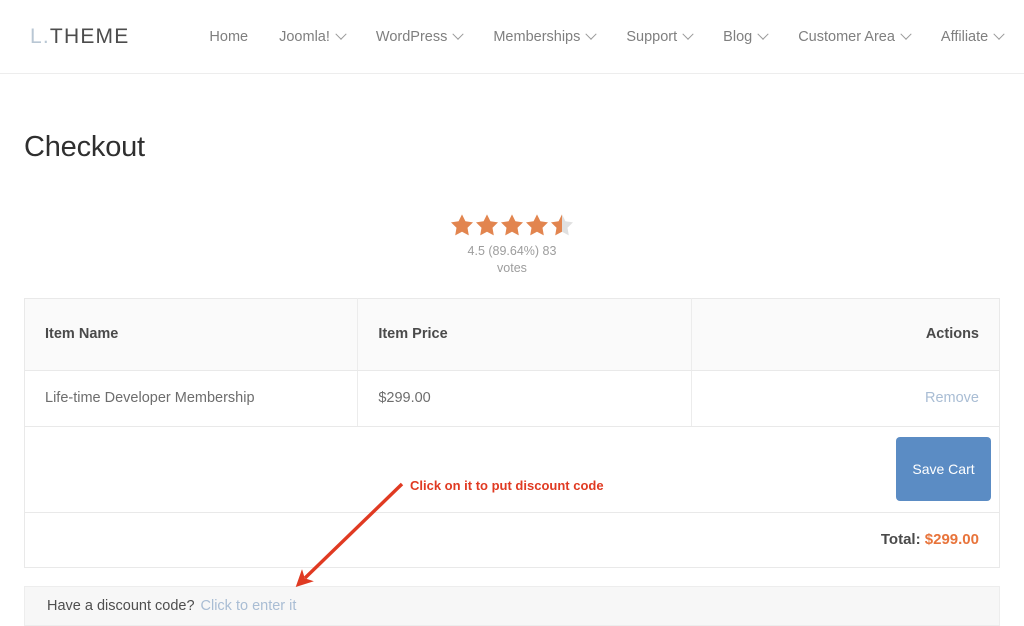 Image resolution: width=1024 pixels, height=626 pixels. I want to click on nav-item-label: WordPress, so click(411, 36).